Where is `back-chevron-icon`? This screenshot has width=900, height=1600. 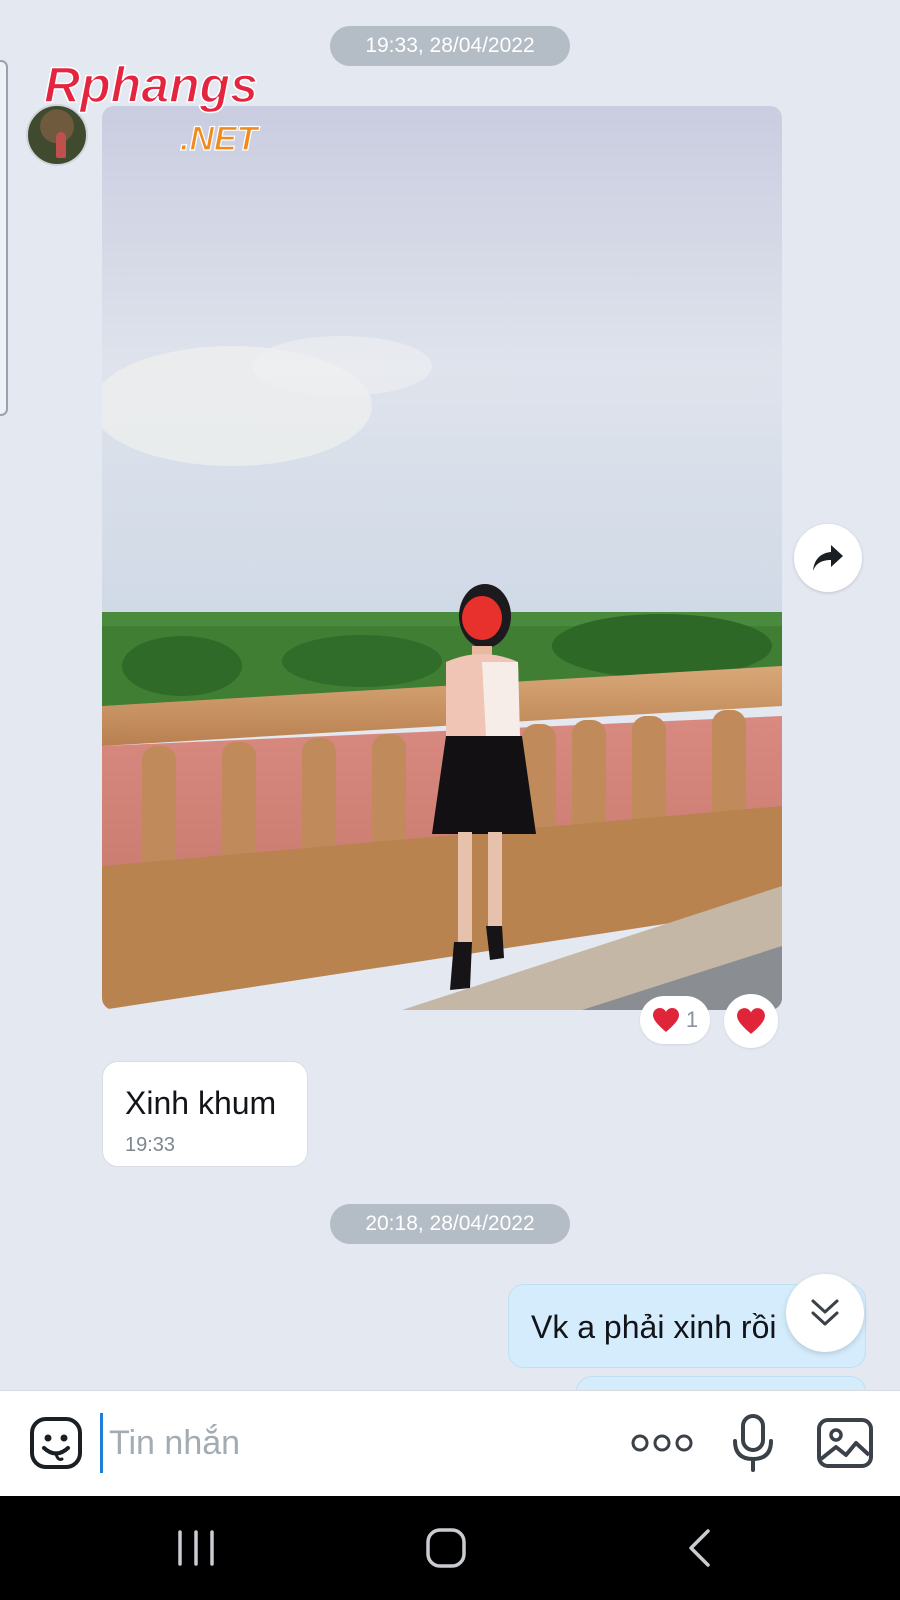 back-chevron-icon is located at coordinates (699, 1548).